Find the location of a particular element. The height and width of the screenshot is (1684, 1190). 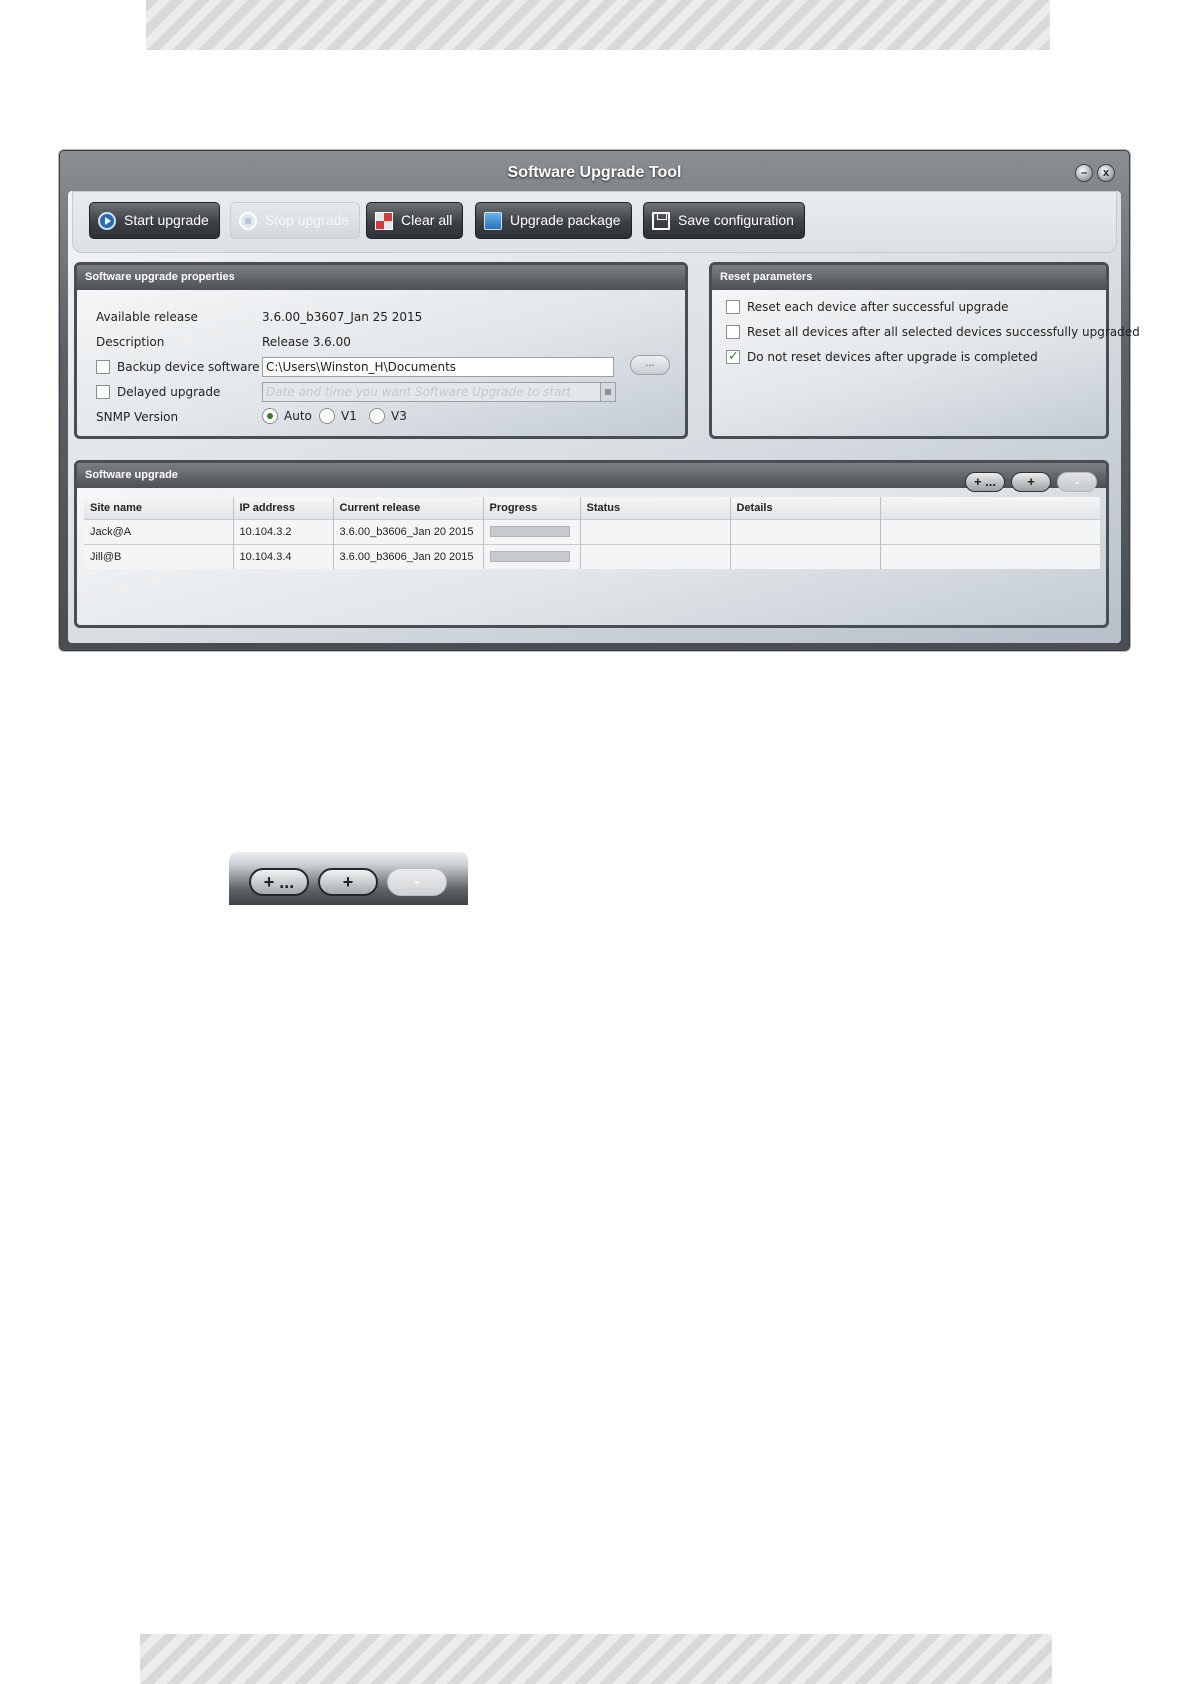

clear-grid-icon is located at coordinates (384, 220).